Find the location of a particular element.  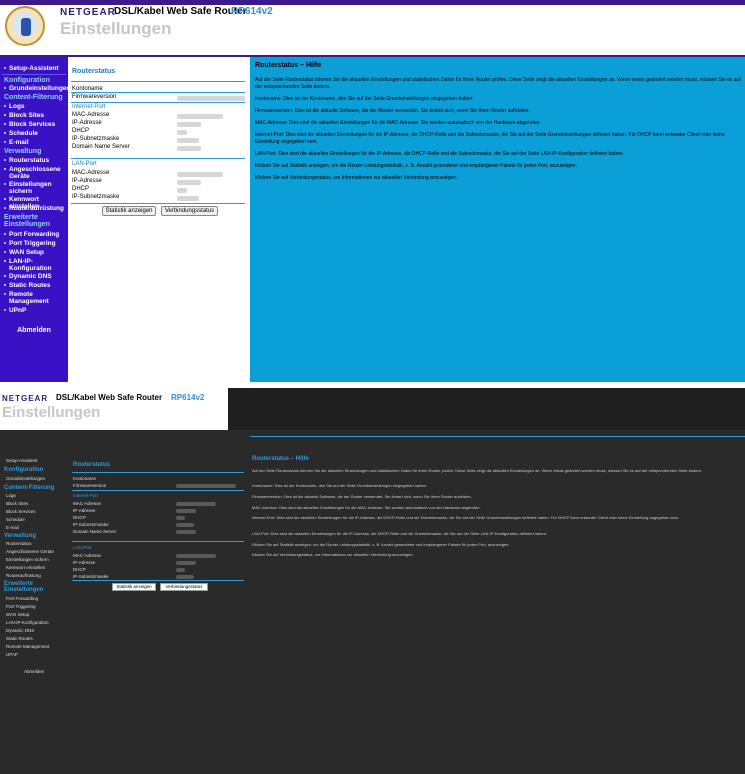

dark-sidebar-item-block-sites: Block Sites is located at coordinates (17, 503).